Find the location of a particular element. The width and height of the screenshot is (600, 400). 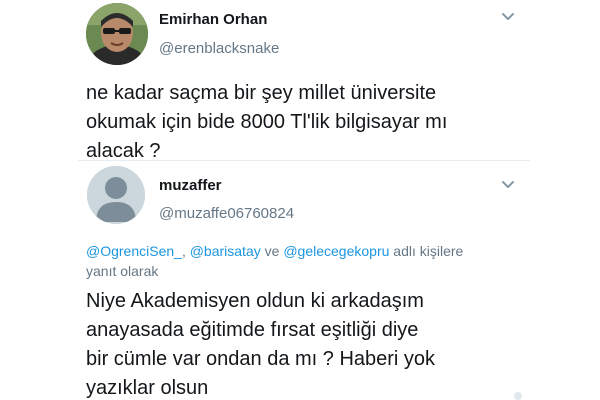

reply-conjunction: ve is located at coordinates (272, 251).